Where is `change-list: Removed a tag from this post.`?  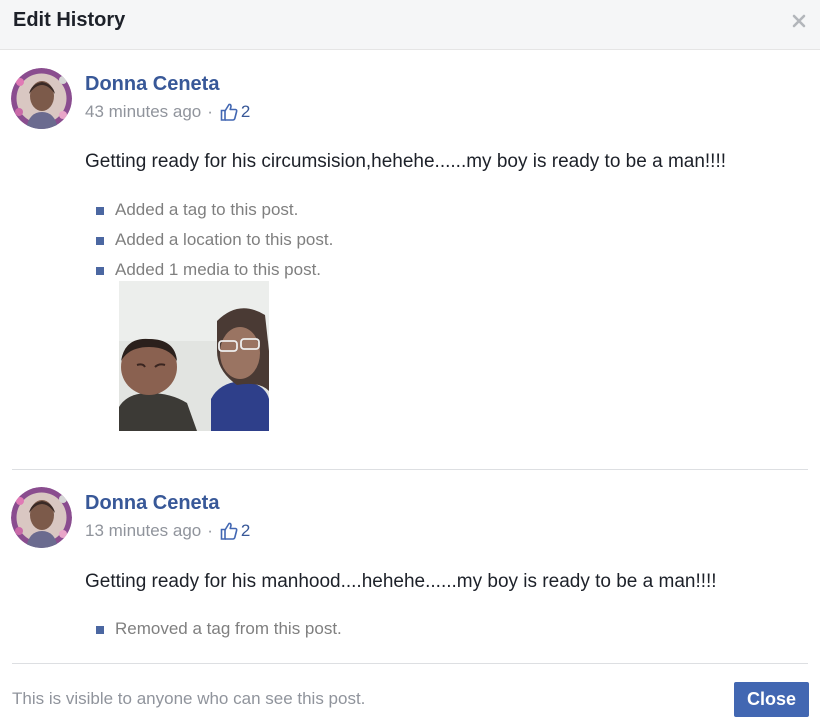 change-list: Removed a tag from this post. is located at coordinates (219, 633).